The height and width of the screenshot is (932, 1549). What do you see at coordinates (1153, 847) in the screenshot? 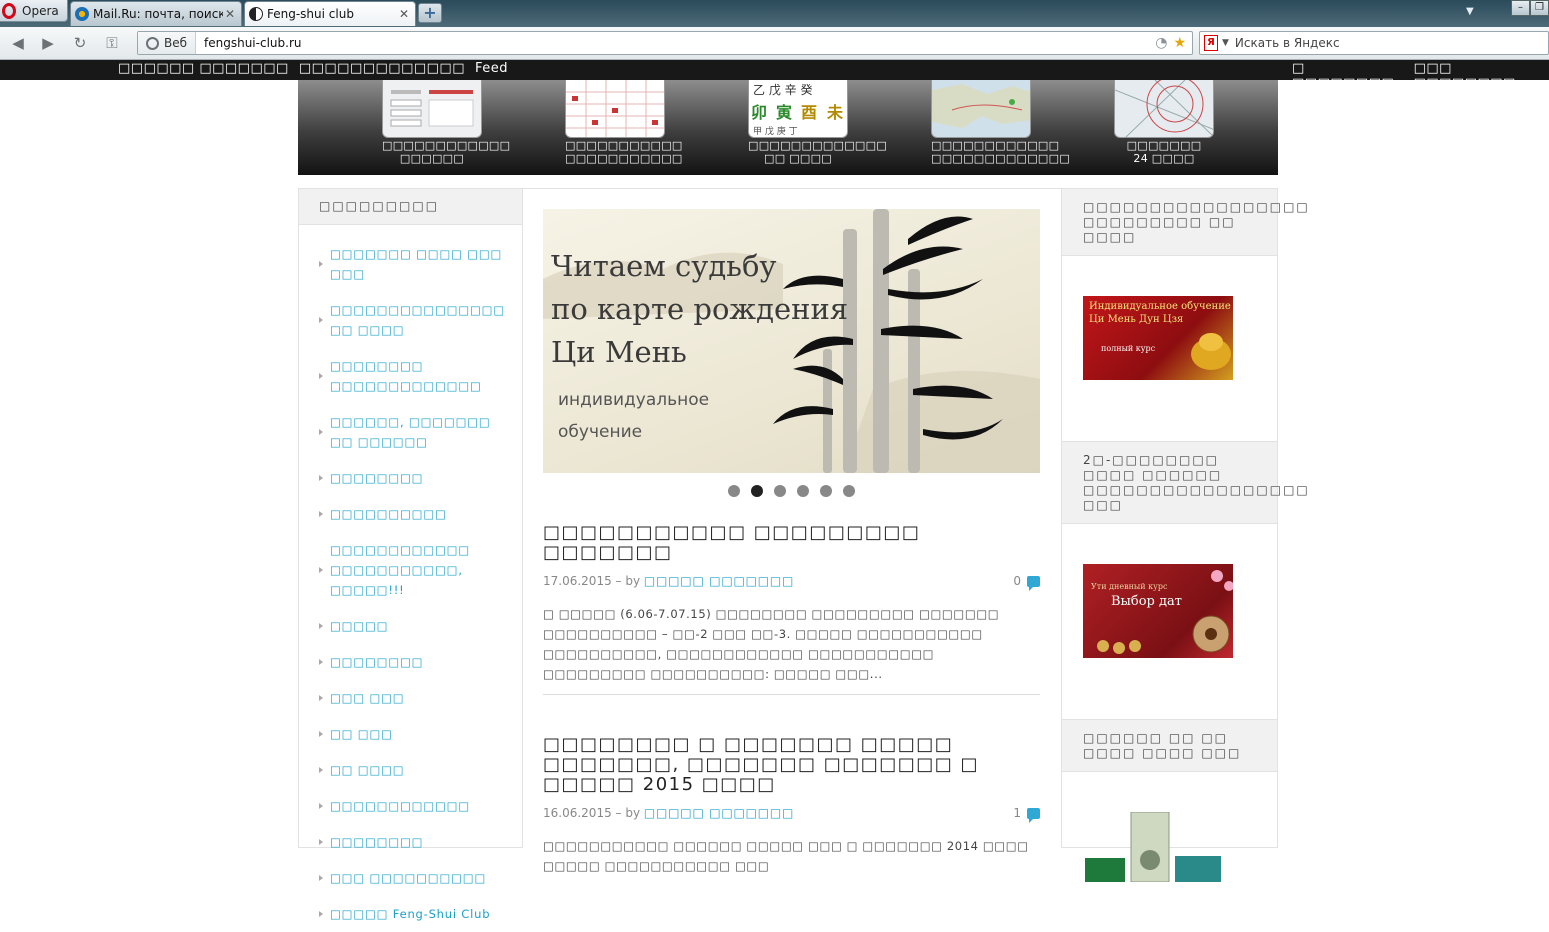
I see `book-stack-icon` at bounding box center [1153, 847].